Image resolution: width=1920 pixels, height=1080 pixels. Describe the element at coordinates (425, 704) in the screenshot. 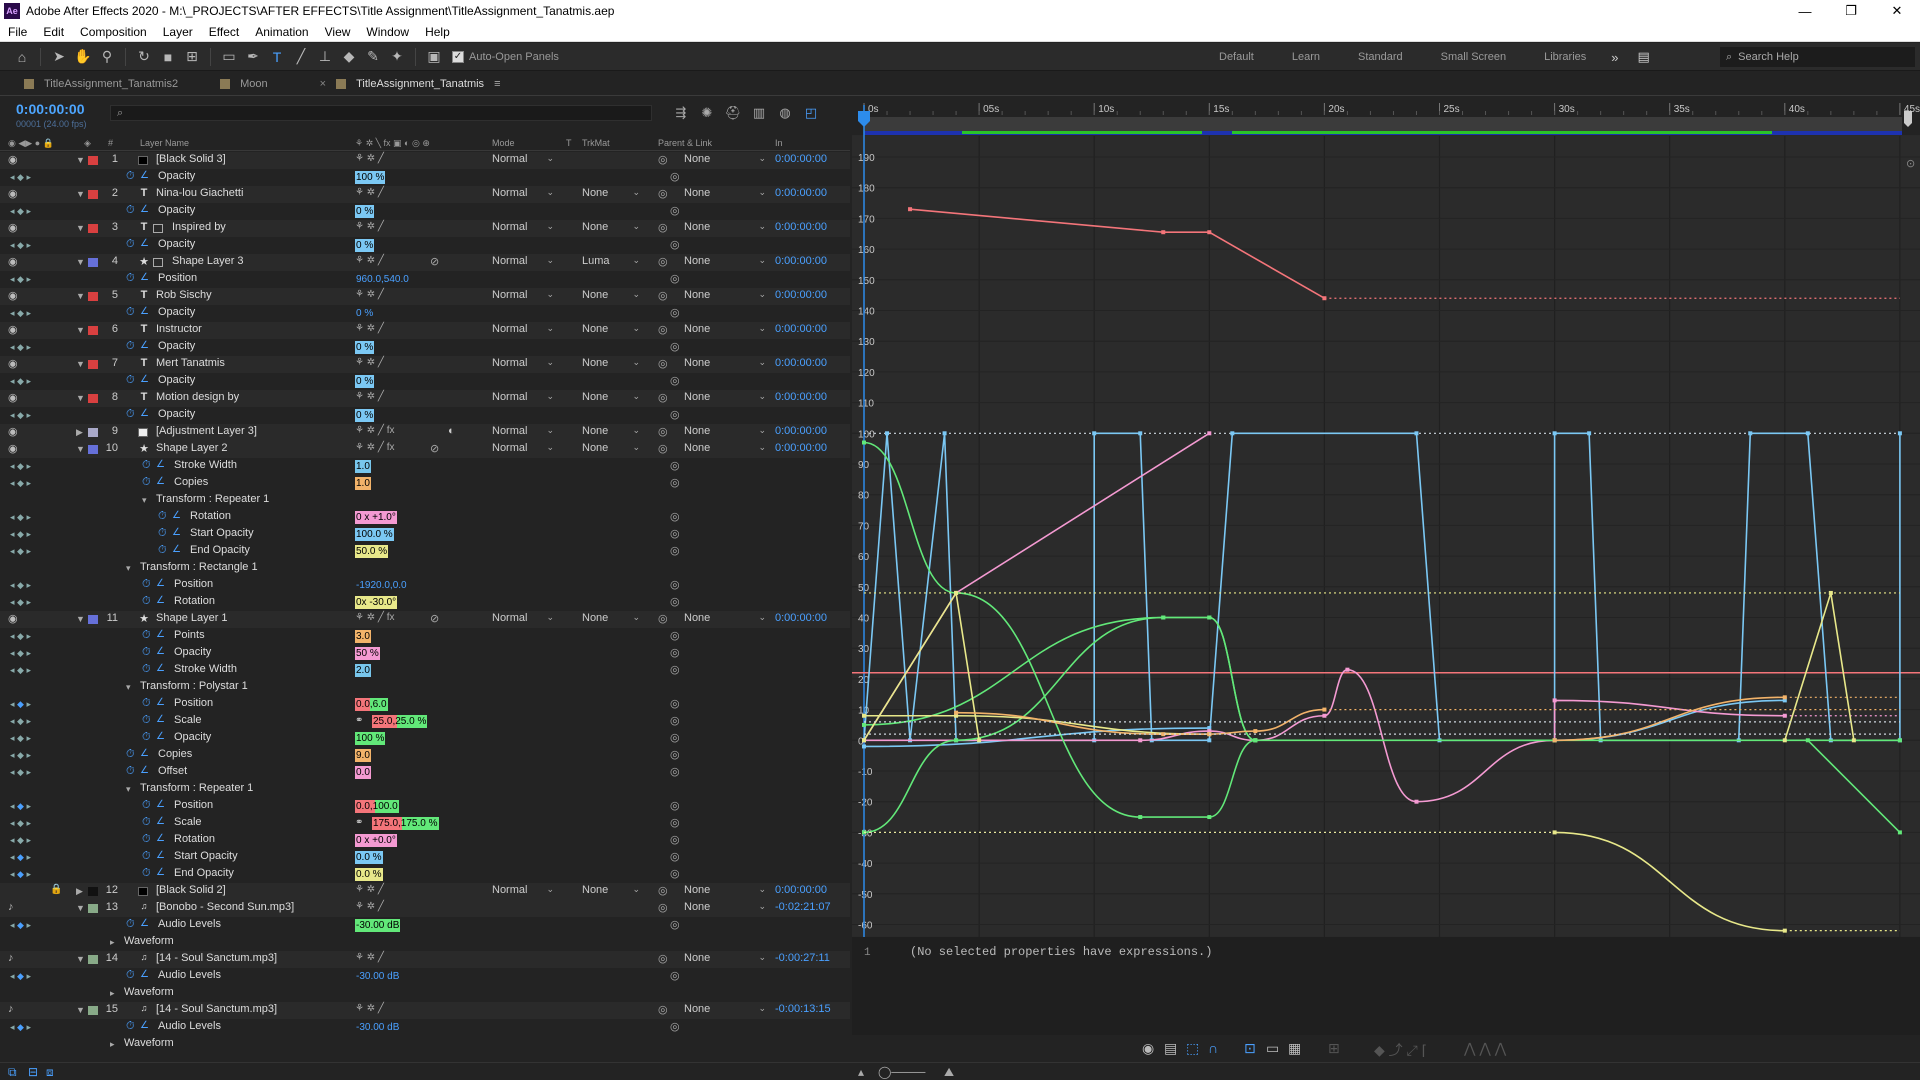

I see `property-row: ◂ ◆ ▸ ⏱ ∠ Position 0.0,6.0 ◎` at that location.